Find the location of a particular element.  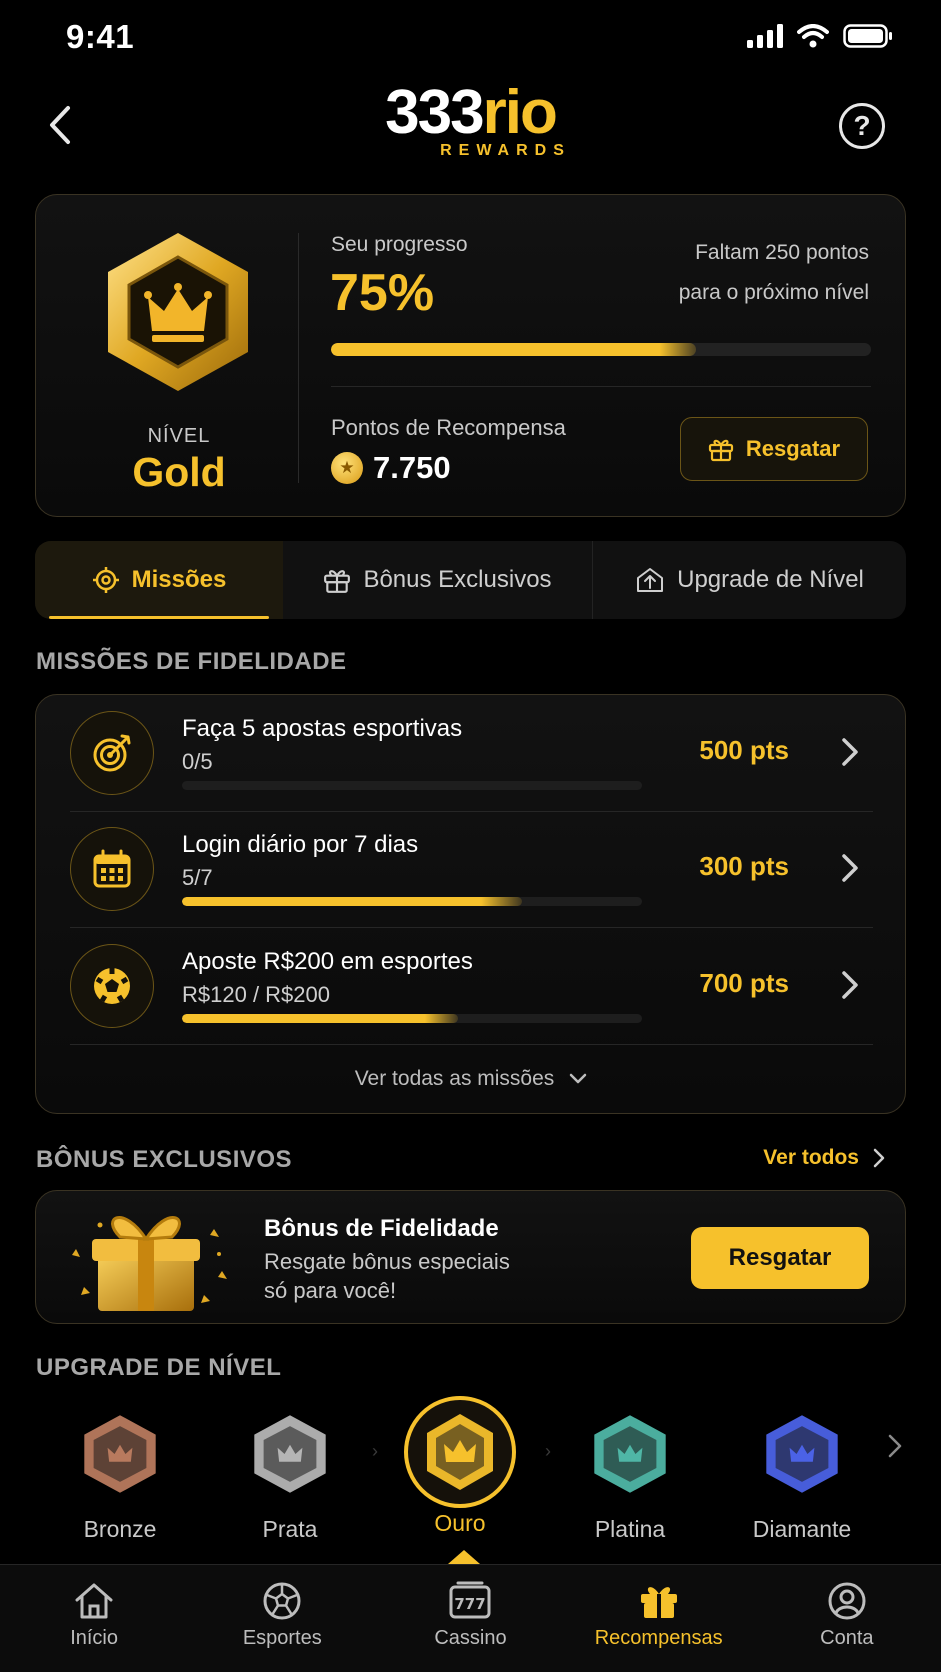

progress-bar is located at coordinates (601, 349).